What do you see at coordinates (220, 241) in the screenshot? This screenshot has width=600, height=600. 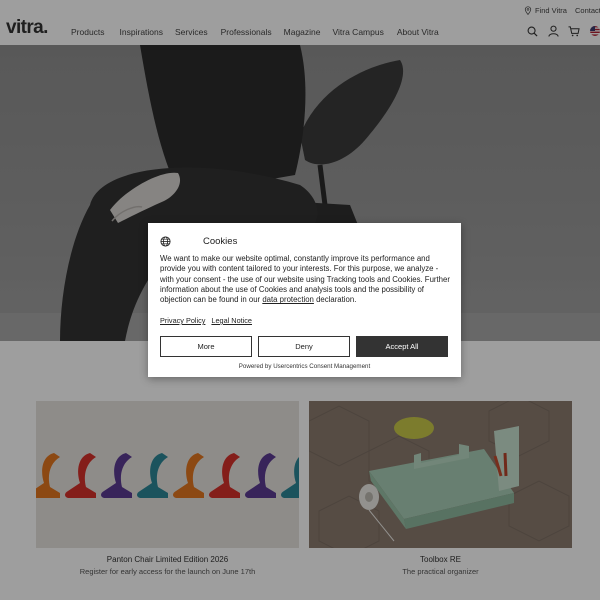 I see `cookie-dialog-title: Cookies` at bounding box center [220, 241].